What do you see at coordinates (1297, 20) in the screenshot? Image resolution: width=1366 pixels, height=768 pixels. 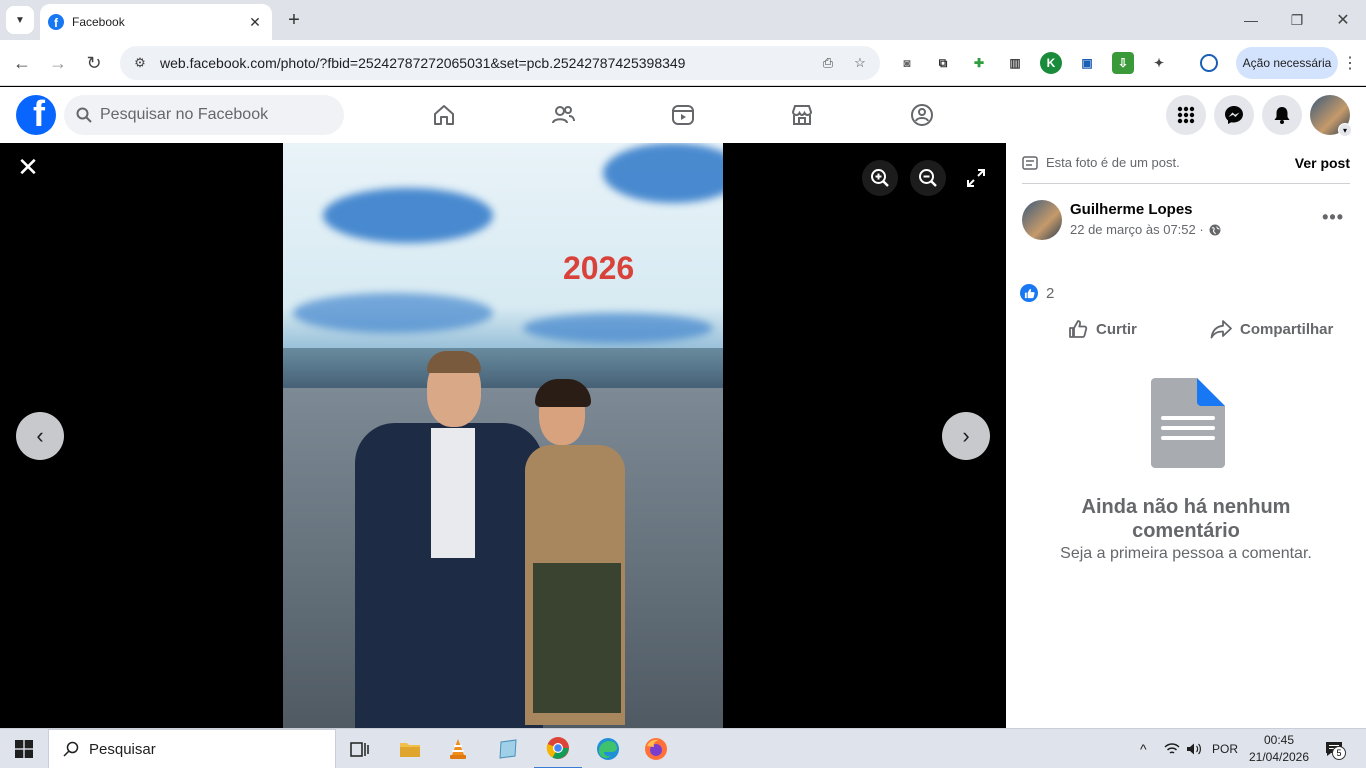 I see `restore-icon: ❐` at bounding box center [1297, 20].